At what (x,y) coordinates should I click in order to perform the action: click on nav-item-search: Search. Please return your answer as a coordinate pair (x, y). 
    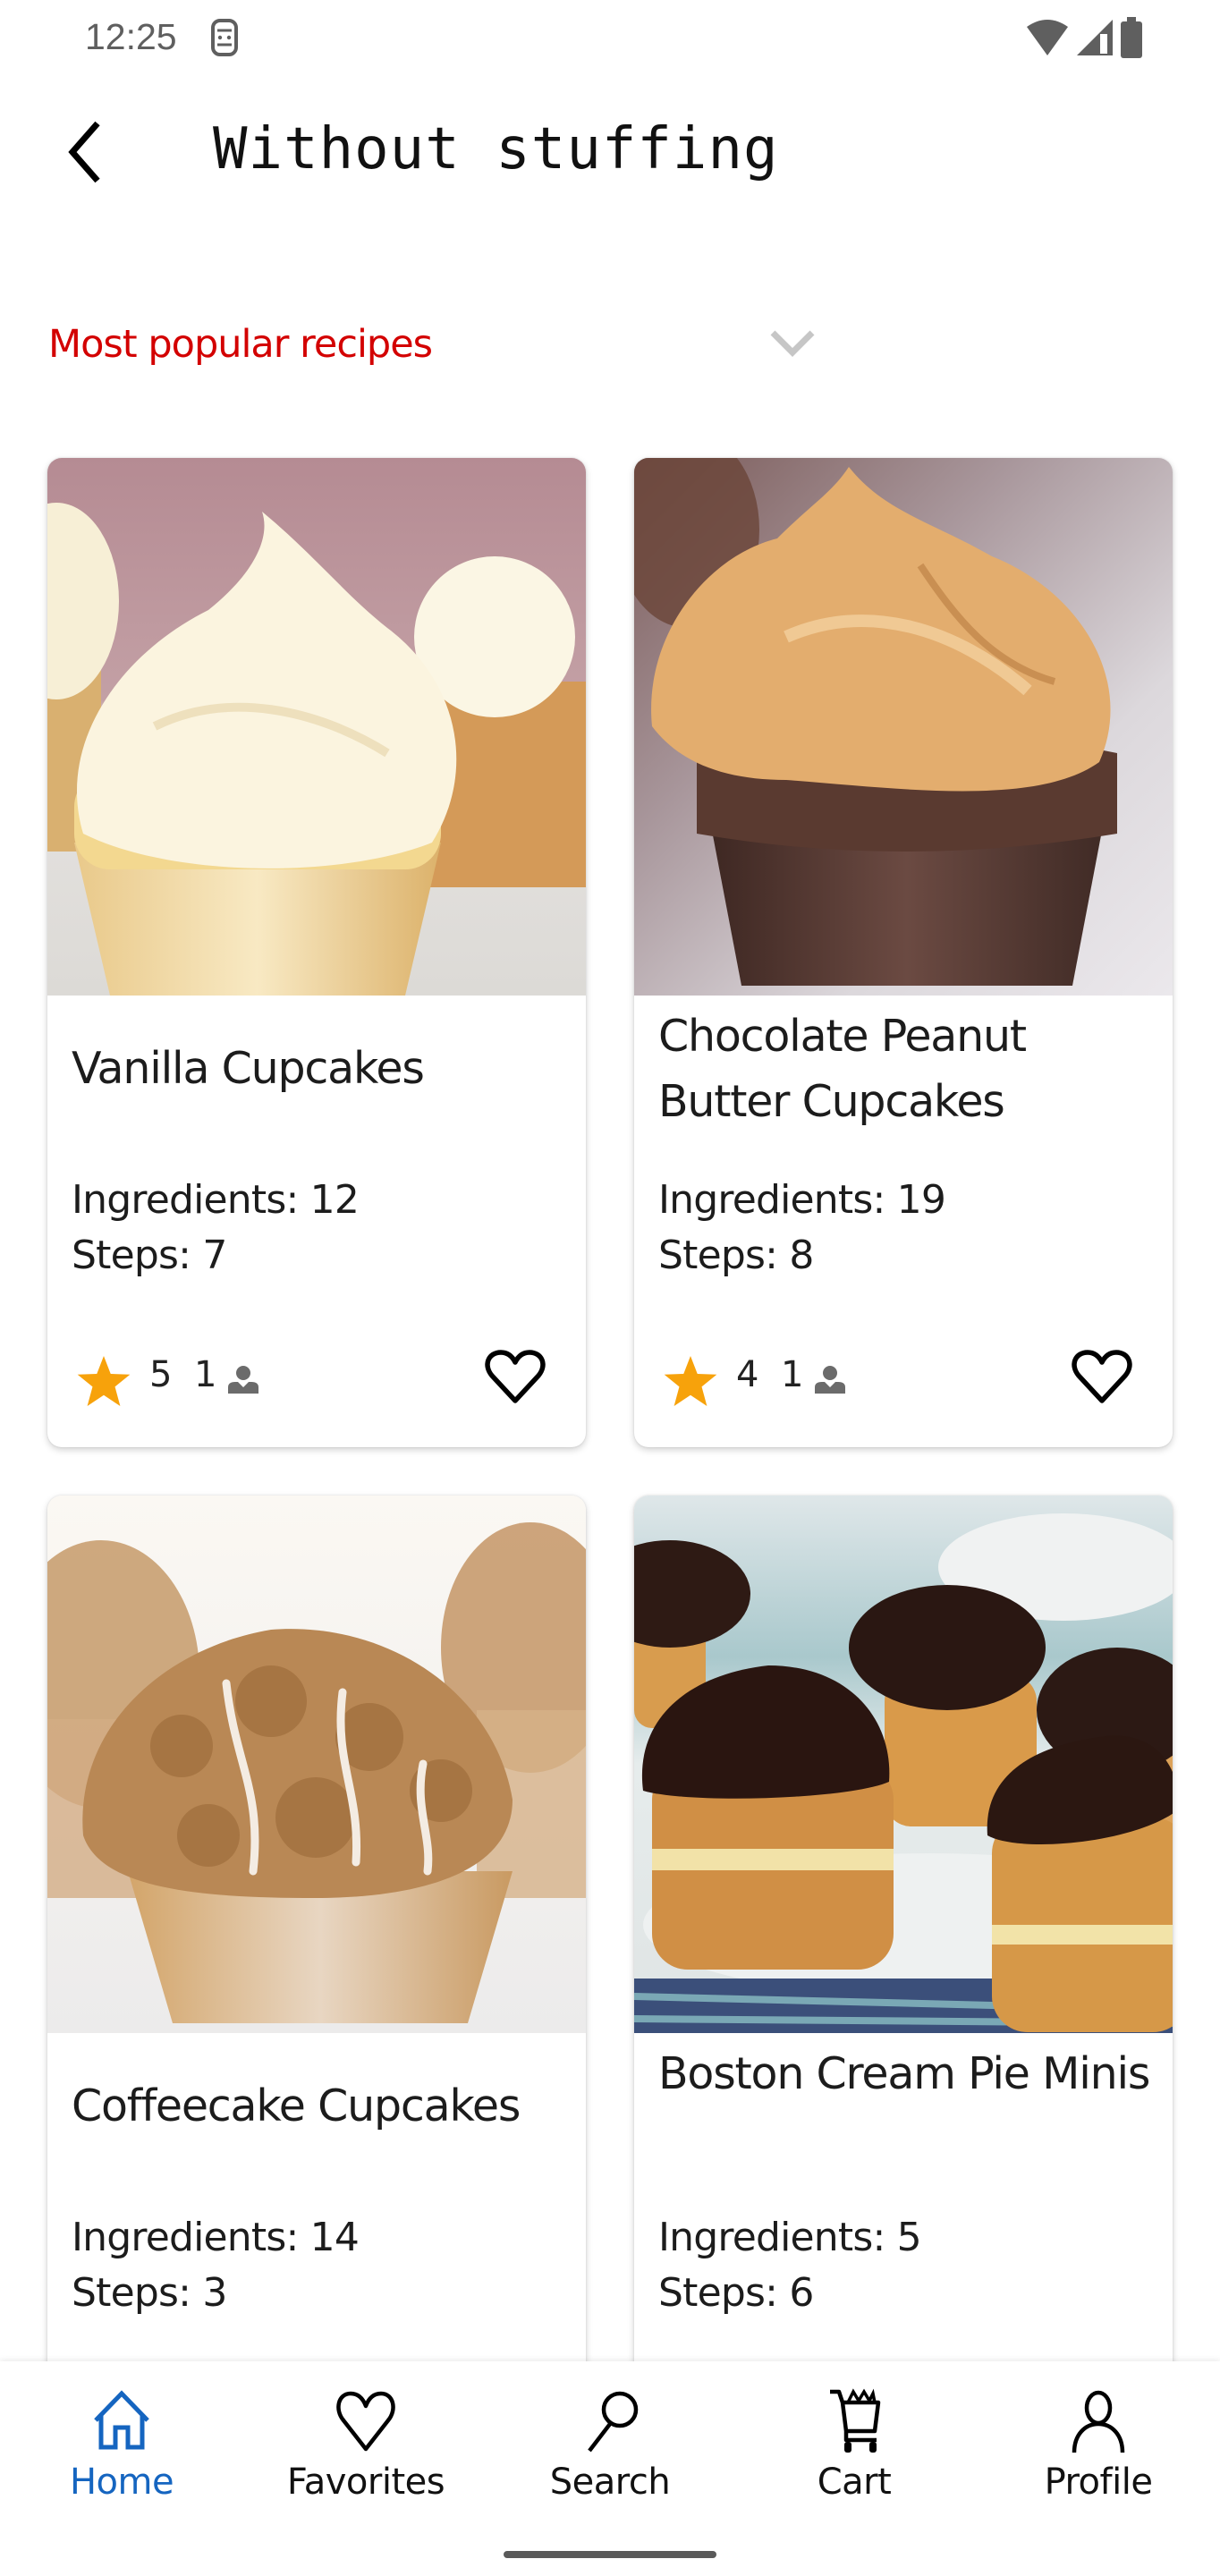
    Looking at the image, I should click on (610, 2446).